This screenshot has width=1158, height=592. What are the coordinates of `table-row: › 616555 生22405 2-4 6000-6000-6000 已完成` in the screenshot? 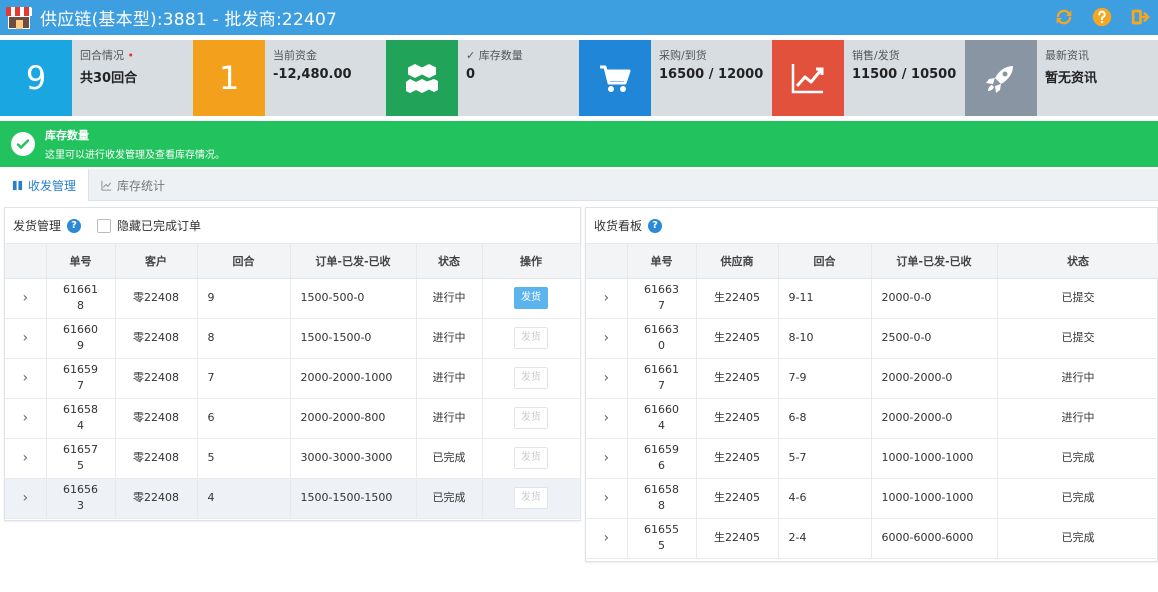 It's located at (872, 538).